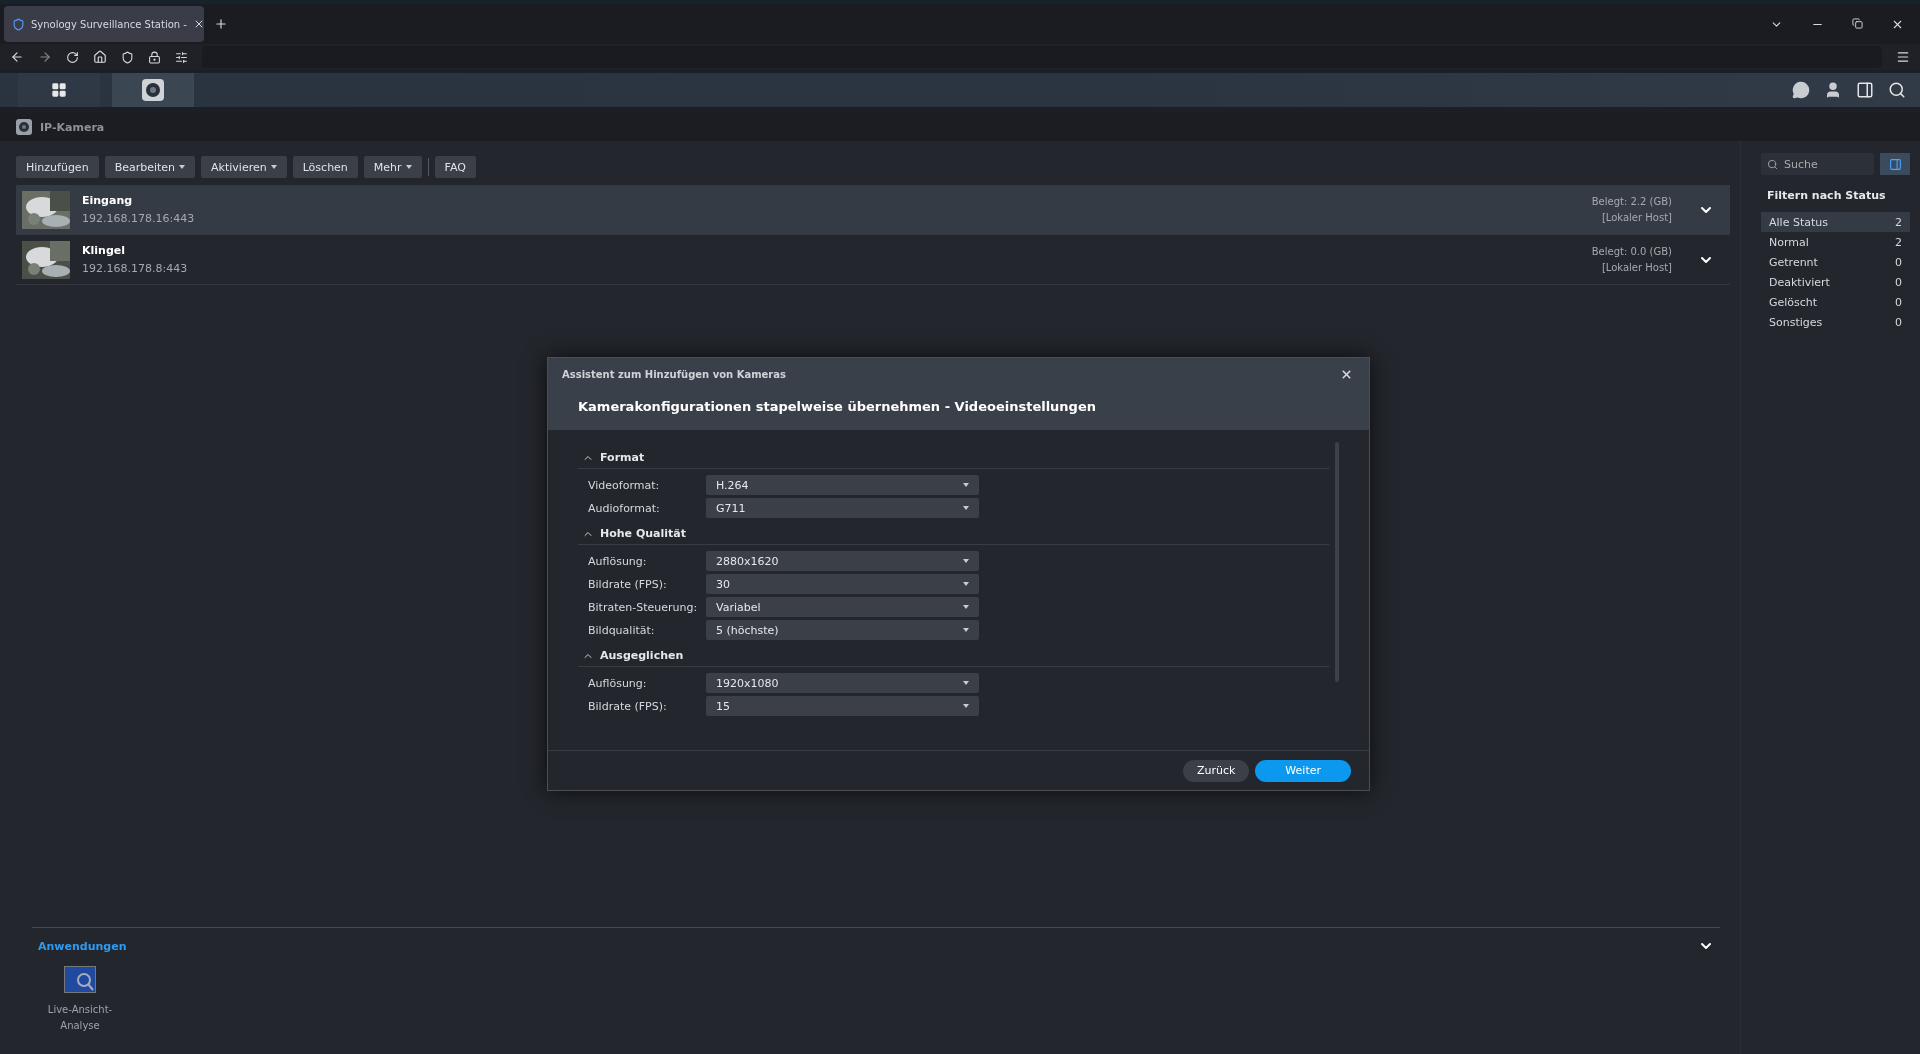 The height and width of the screenshot is (1054, 1920). What do you see at coordinates (1631, 251) in the screenshot?
I see `storage-usage: Belegt: 0.0 (GB)` at bounding box center [1631, 251].